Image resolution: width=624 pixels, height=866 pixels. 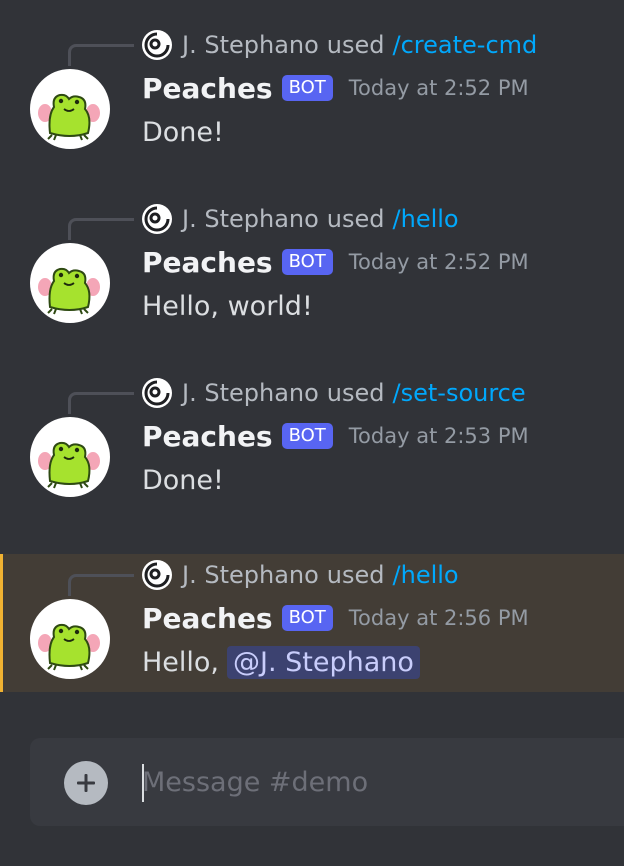 I want to click on message-composer, so click(x=327, y=782).